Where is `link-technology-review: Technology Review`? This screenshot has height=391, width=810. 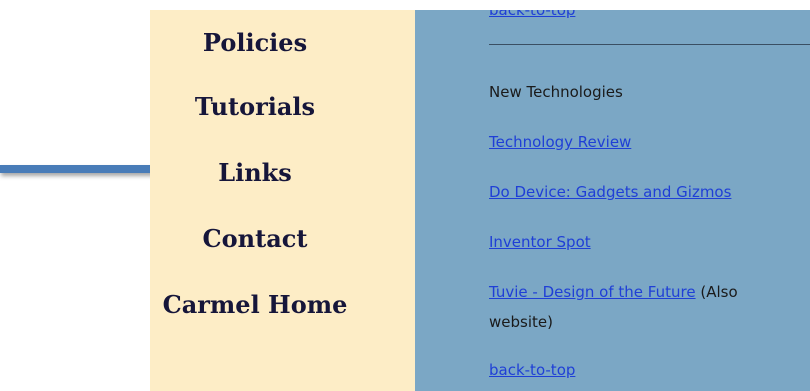
link-technology-review: Technology Review is located at coordinates (560, 142).